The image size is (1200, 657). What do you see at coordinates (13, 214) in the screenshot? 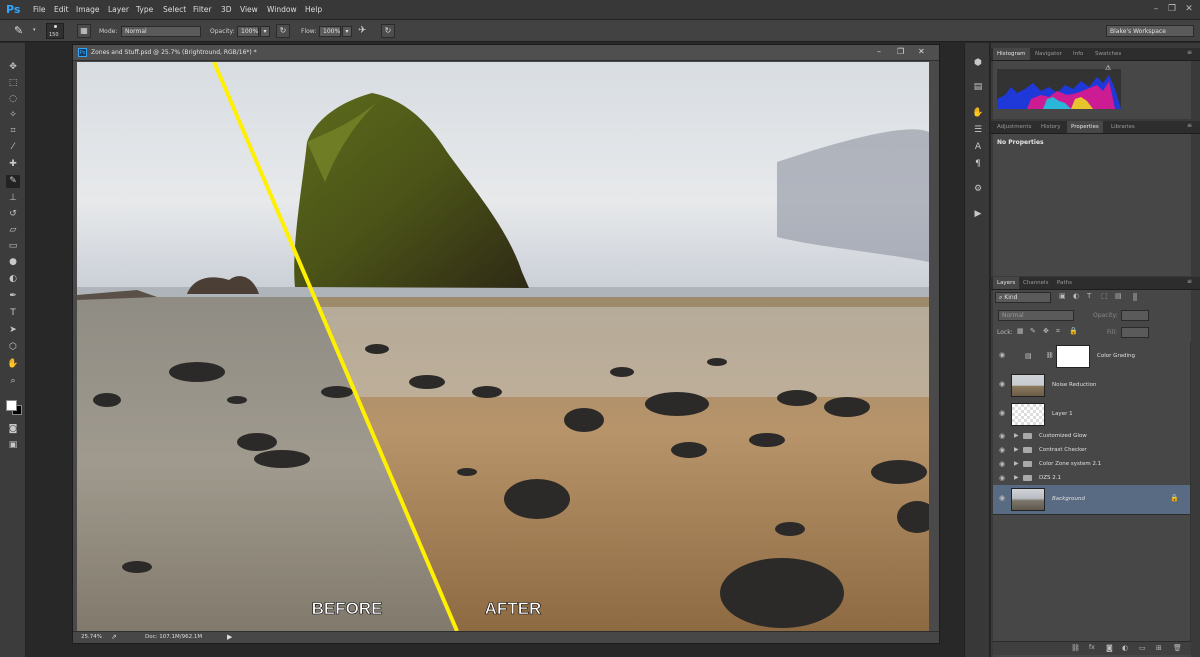
I see `history-brush-icon: ↺` at bounding box center [13, 214].